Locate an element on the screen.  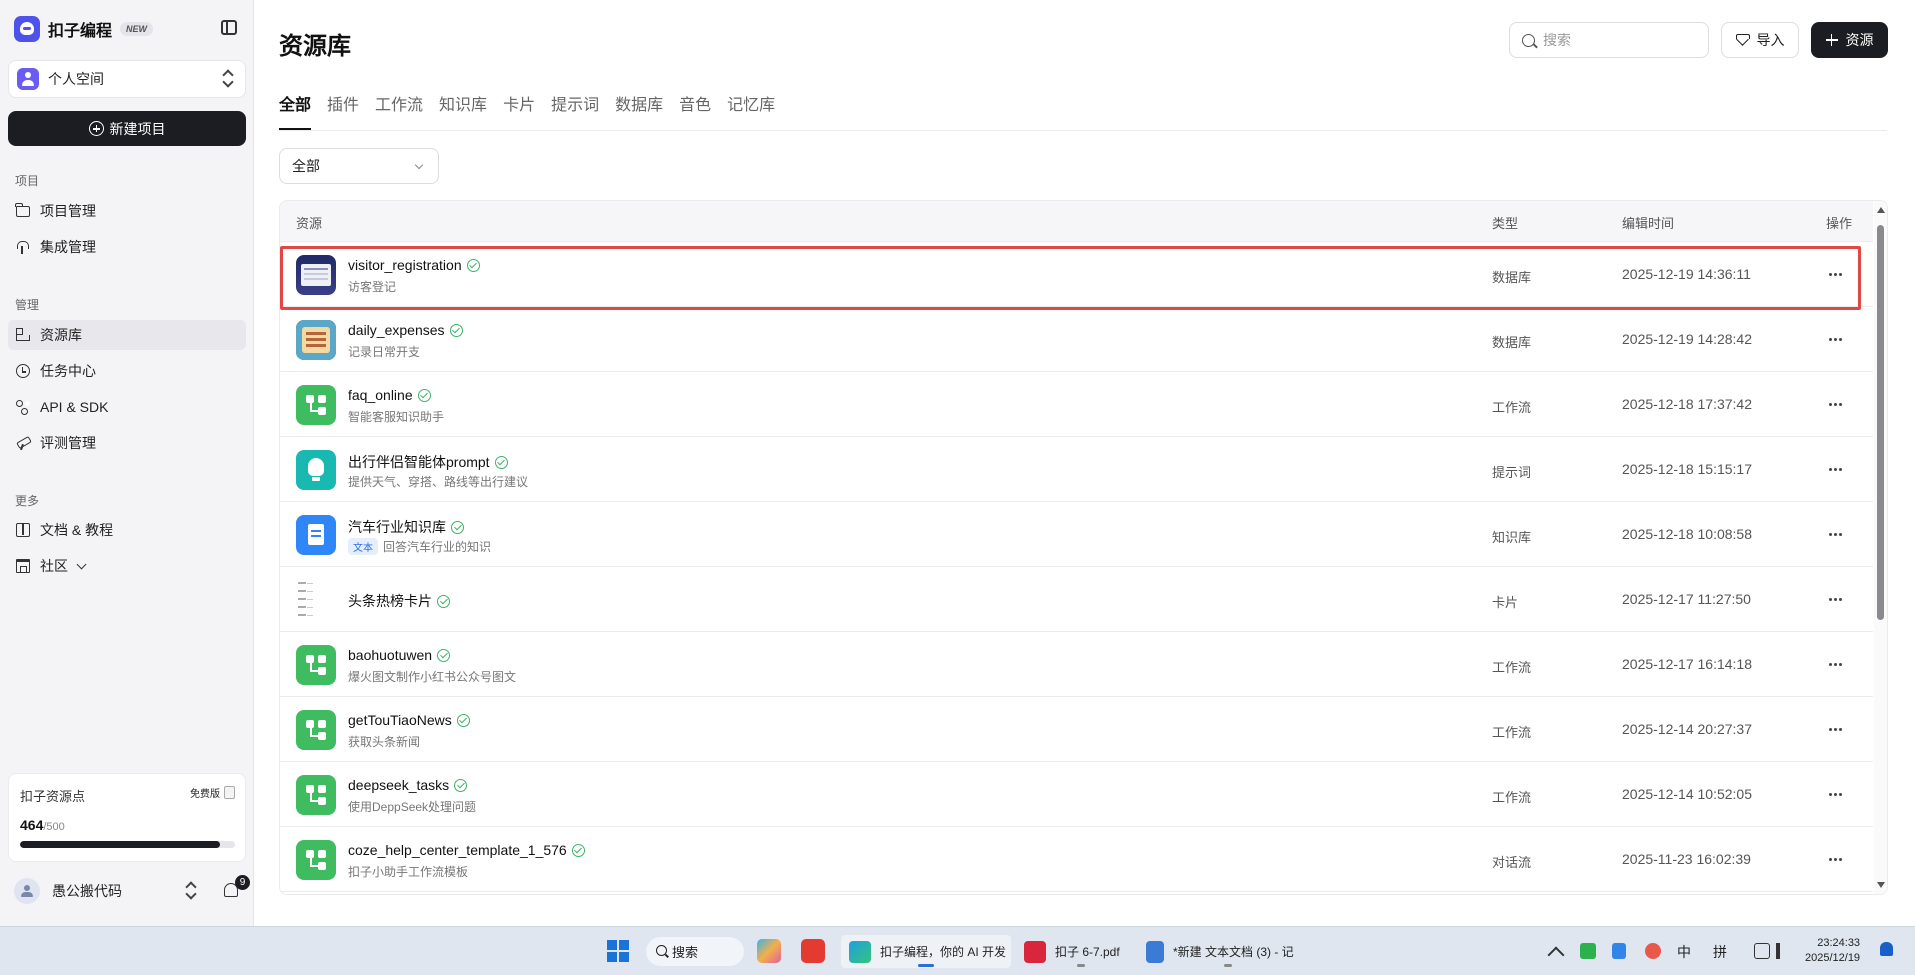
chevron-up-icon is located at coordinates (1556, 955).